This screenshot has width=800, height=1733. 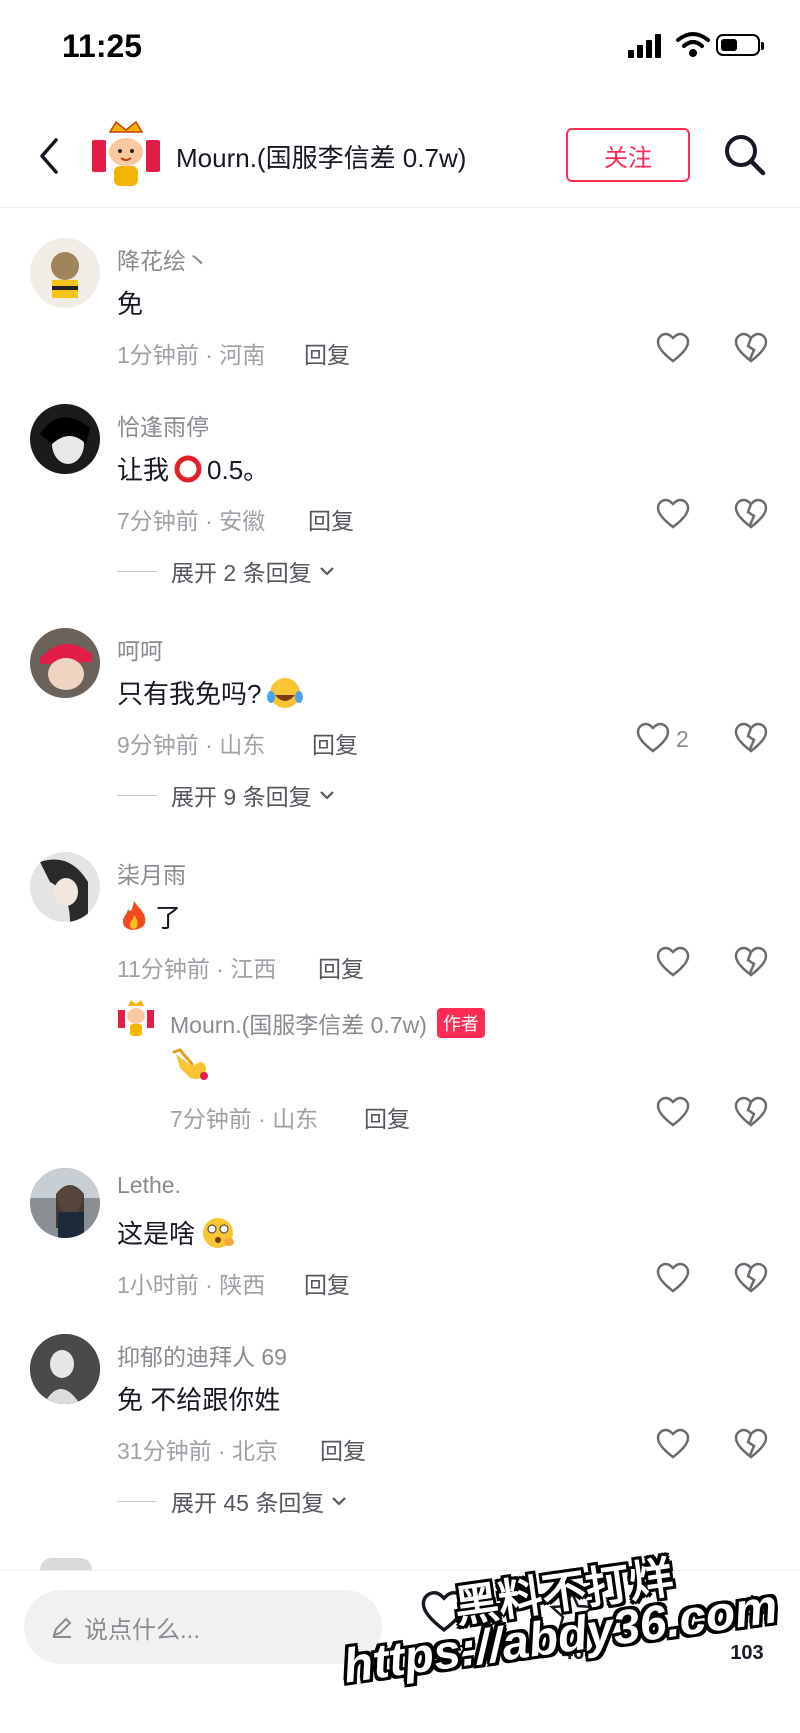 I want to click on avatar-partial, so click(x=66, y=1564).